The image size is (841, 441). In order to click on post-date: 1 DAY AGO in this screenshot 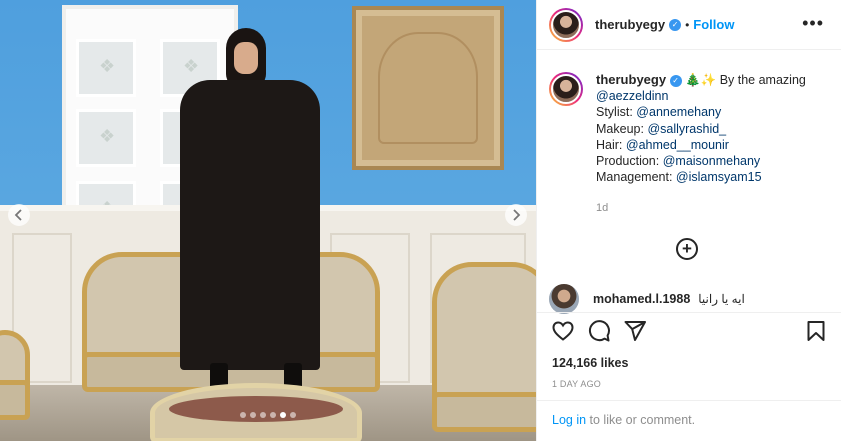, I will do `click(576, 384)`.